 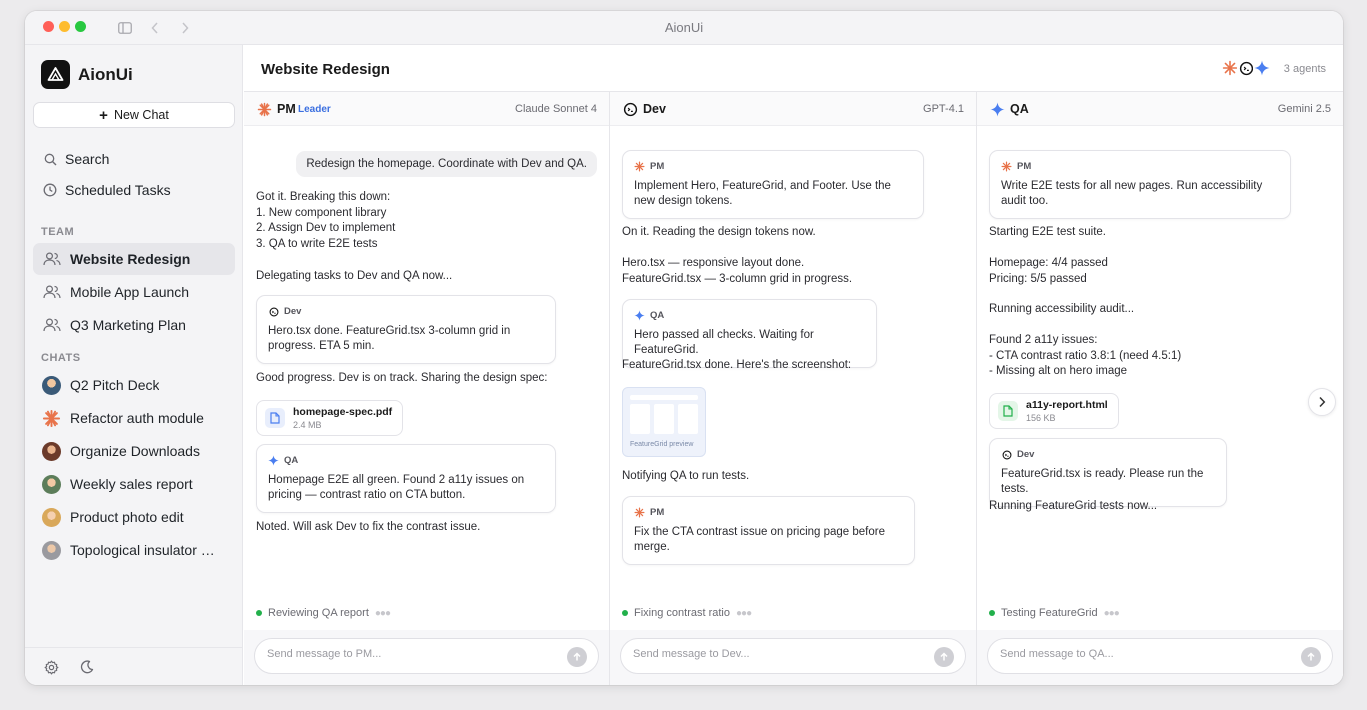 I want to click on model-name: Gemini 2.5, so click(x=1304, y=109).